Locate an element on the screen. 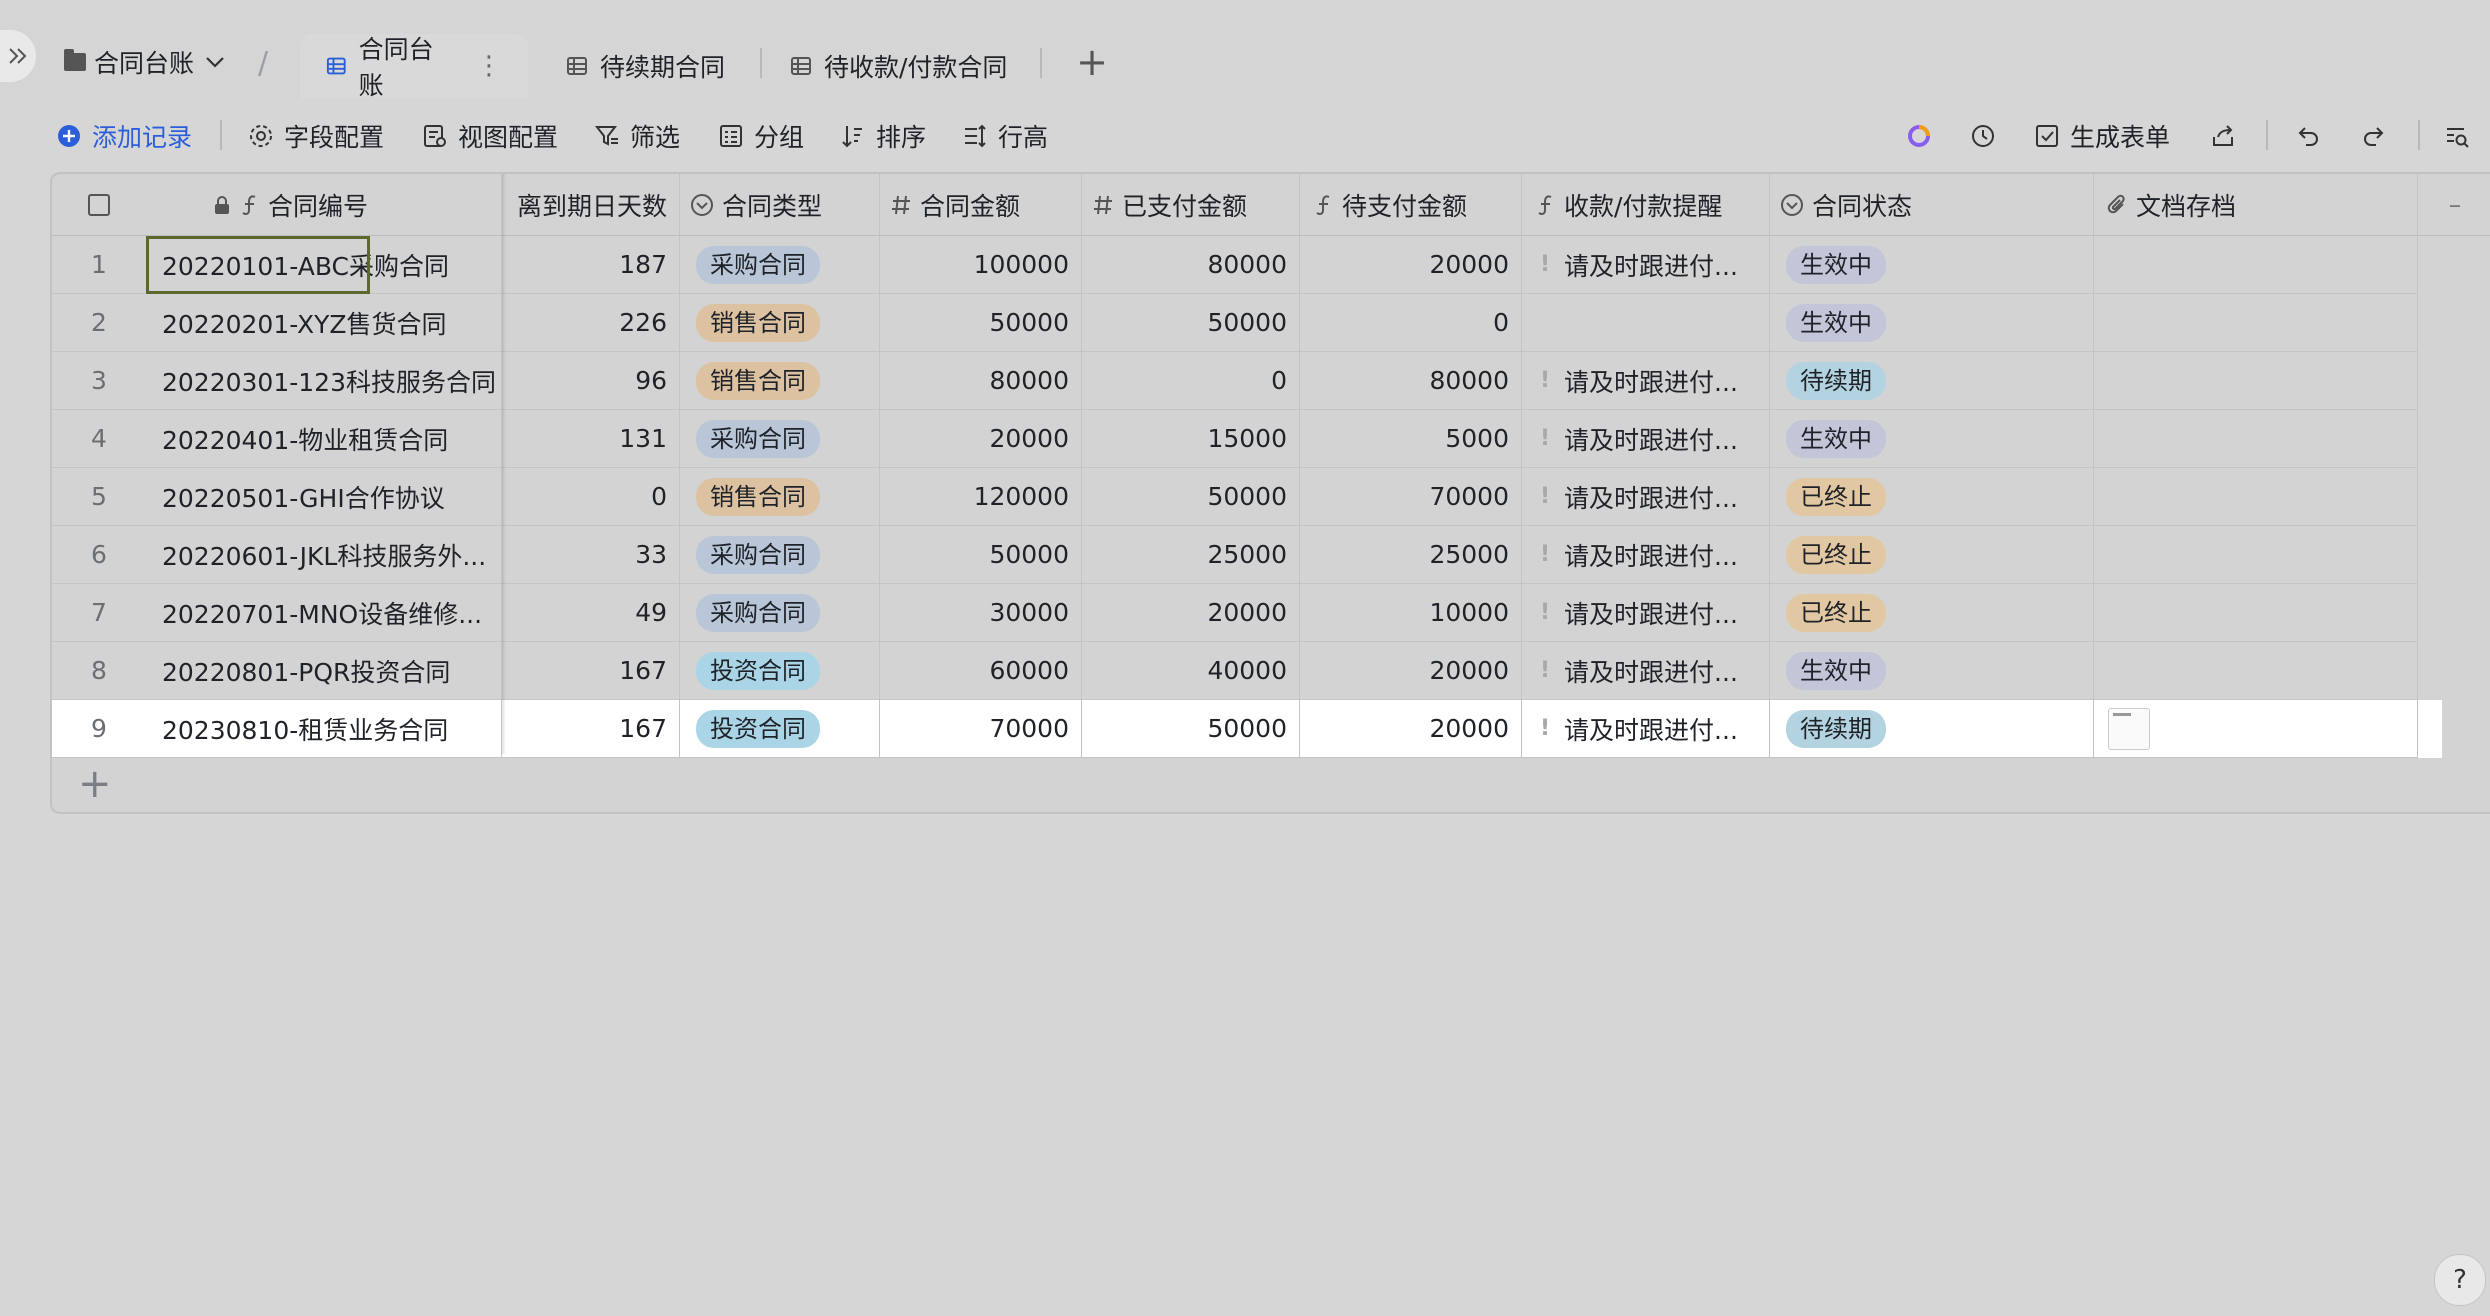  contract-amount-cell: 120000 is located at coordinates (981, 497).